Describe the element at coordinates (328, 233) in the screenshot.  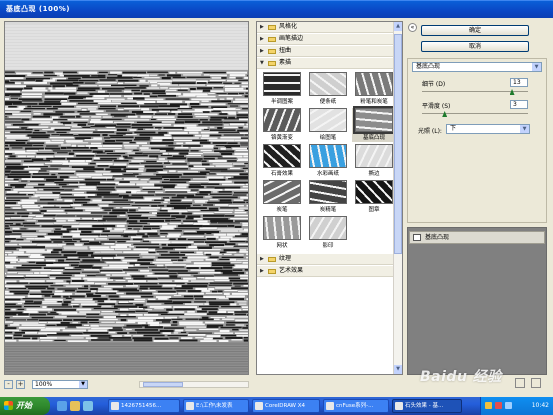
I see `filter-thumbnail: 影印` at that location.